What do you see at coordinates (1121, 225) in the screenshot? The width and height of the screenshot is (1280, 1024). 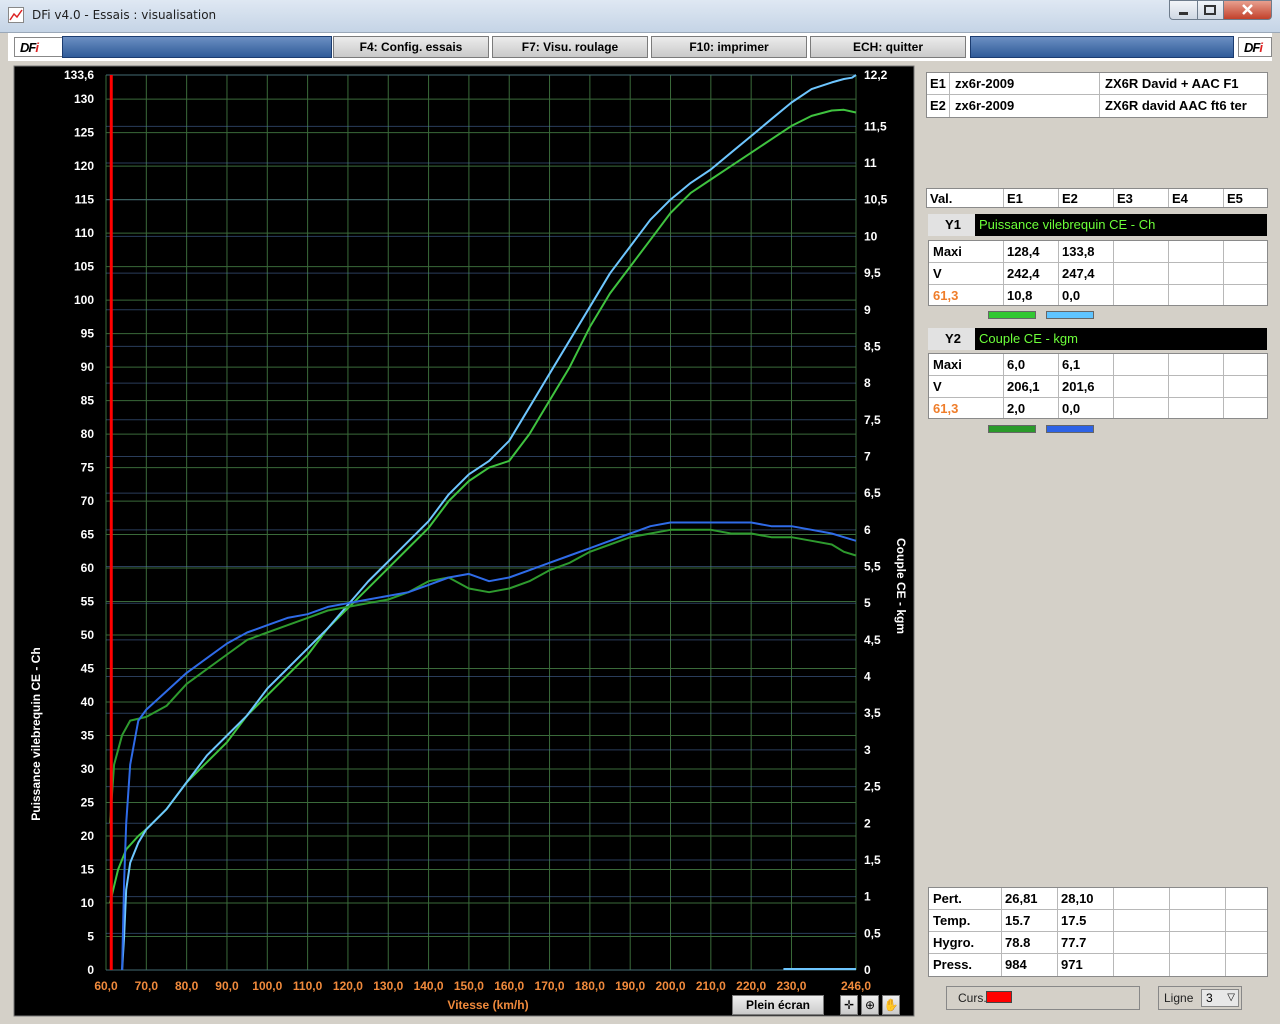 I see `y1-channel-field: Puissance vilebrequin CE - Ch` at bounding box center [1121, 225].